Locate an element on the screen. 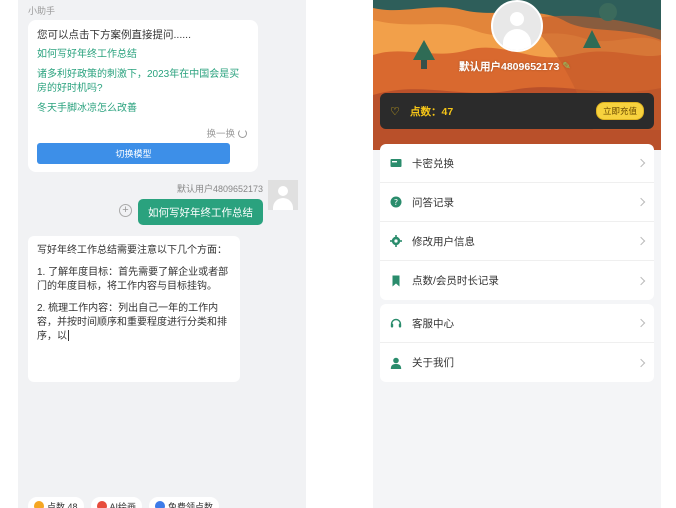 The height and width of the screenshot is (508, 676). refresh-button: 换一换 is located at coordinates (226, 133).